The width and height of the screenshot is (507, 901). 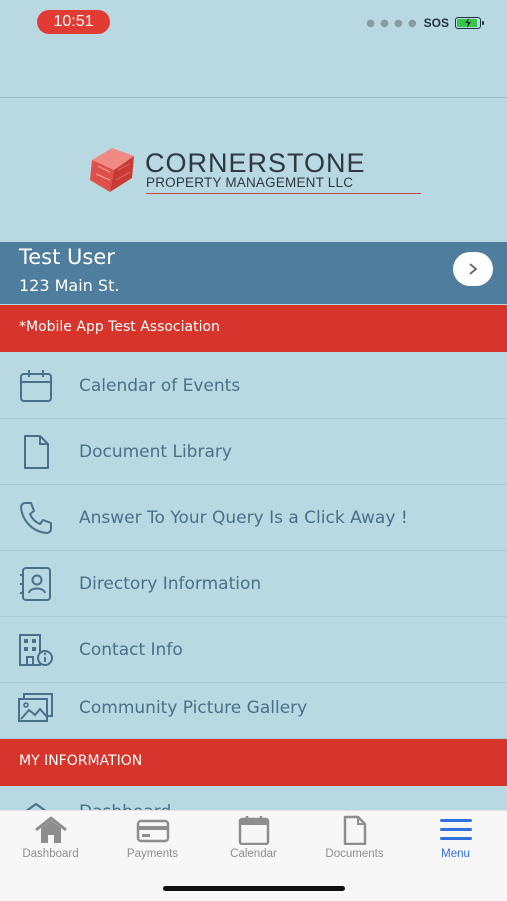 I want to click on menu-item-directory: Directory Information, so click(x=253, y=584).